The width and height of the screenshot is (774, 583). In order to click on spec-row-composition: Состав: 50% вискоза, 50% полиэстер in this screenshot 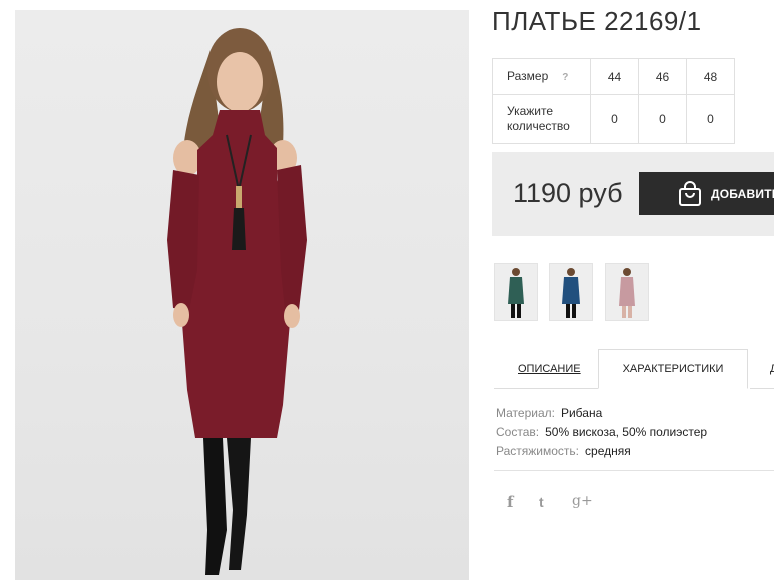, I will do `click(601, 432)`.